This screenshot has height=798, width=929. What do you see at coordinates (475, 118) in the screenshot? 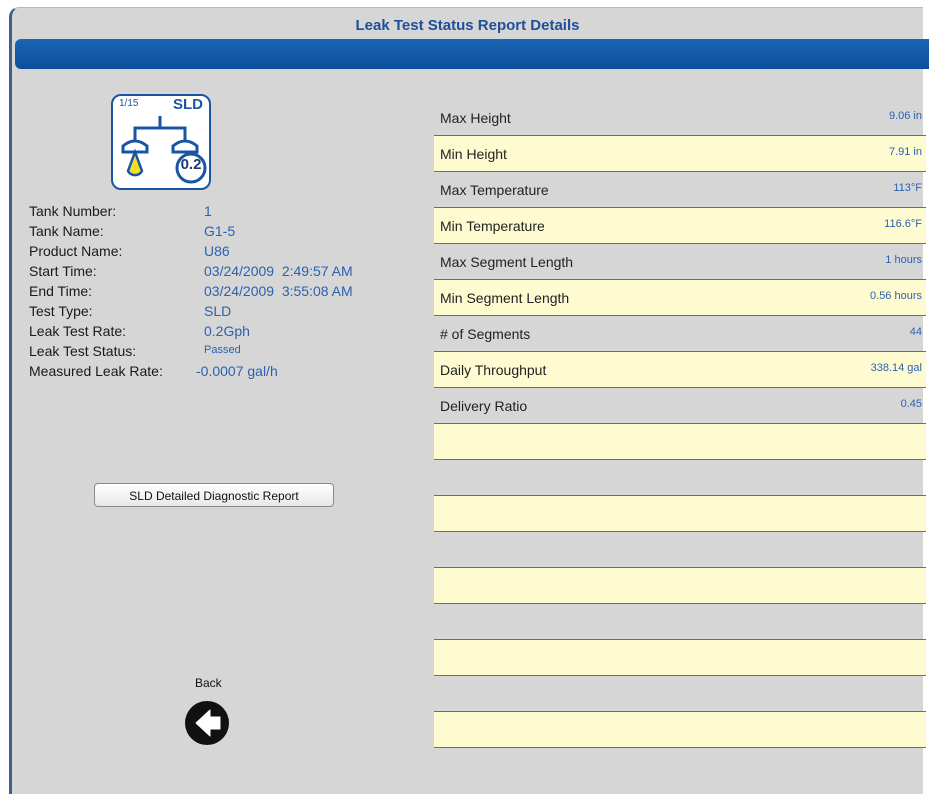
I see `metric-label: Max Height` at bounding box center [475, 118].